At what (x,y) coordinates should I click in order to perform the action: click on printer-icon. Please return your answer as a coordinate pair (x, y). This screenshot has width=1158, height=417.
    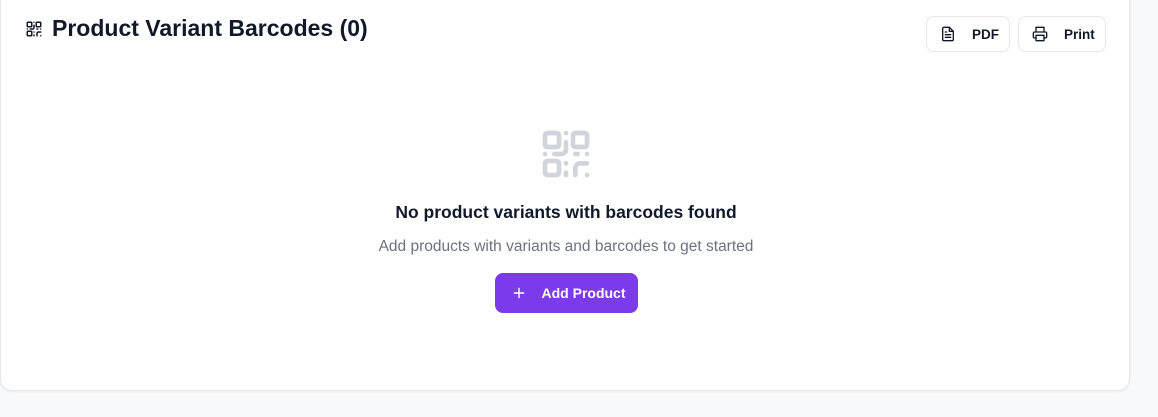
    Looking at the image, I should click on (1040, 34).